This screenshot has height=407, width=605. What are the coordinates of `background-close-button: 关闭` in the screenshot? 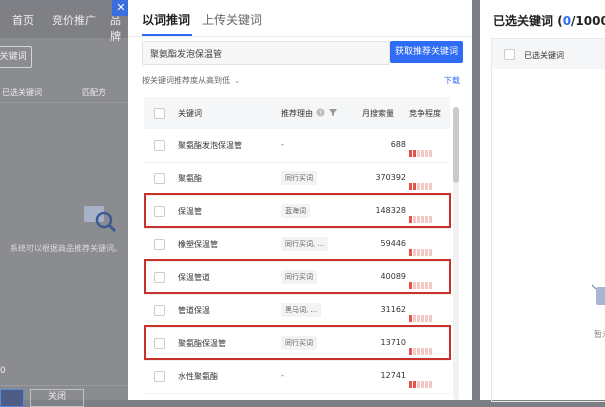 It's located at (57, 398).